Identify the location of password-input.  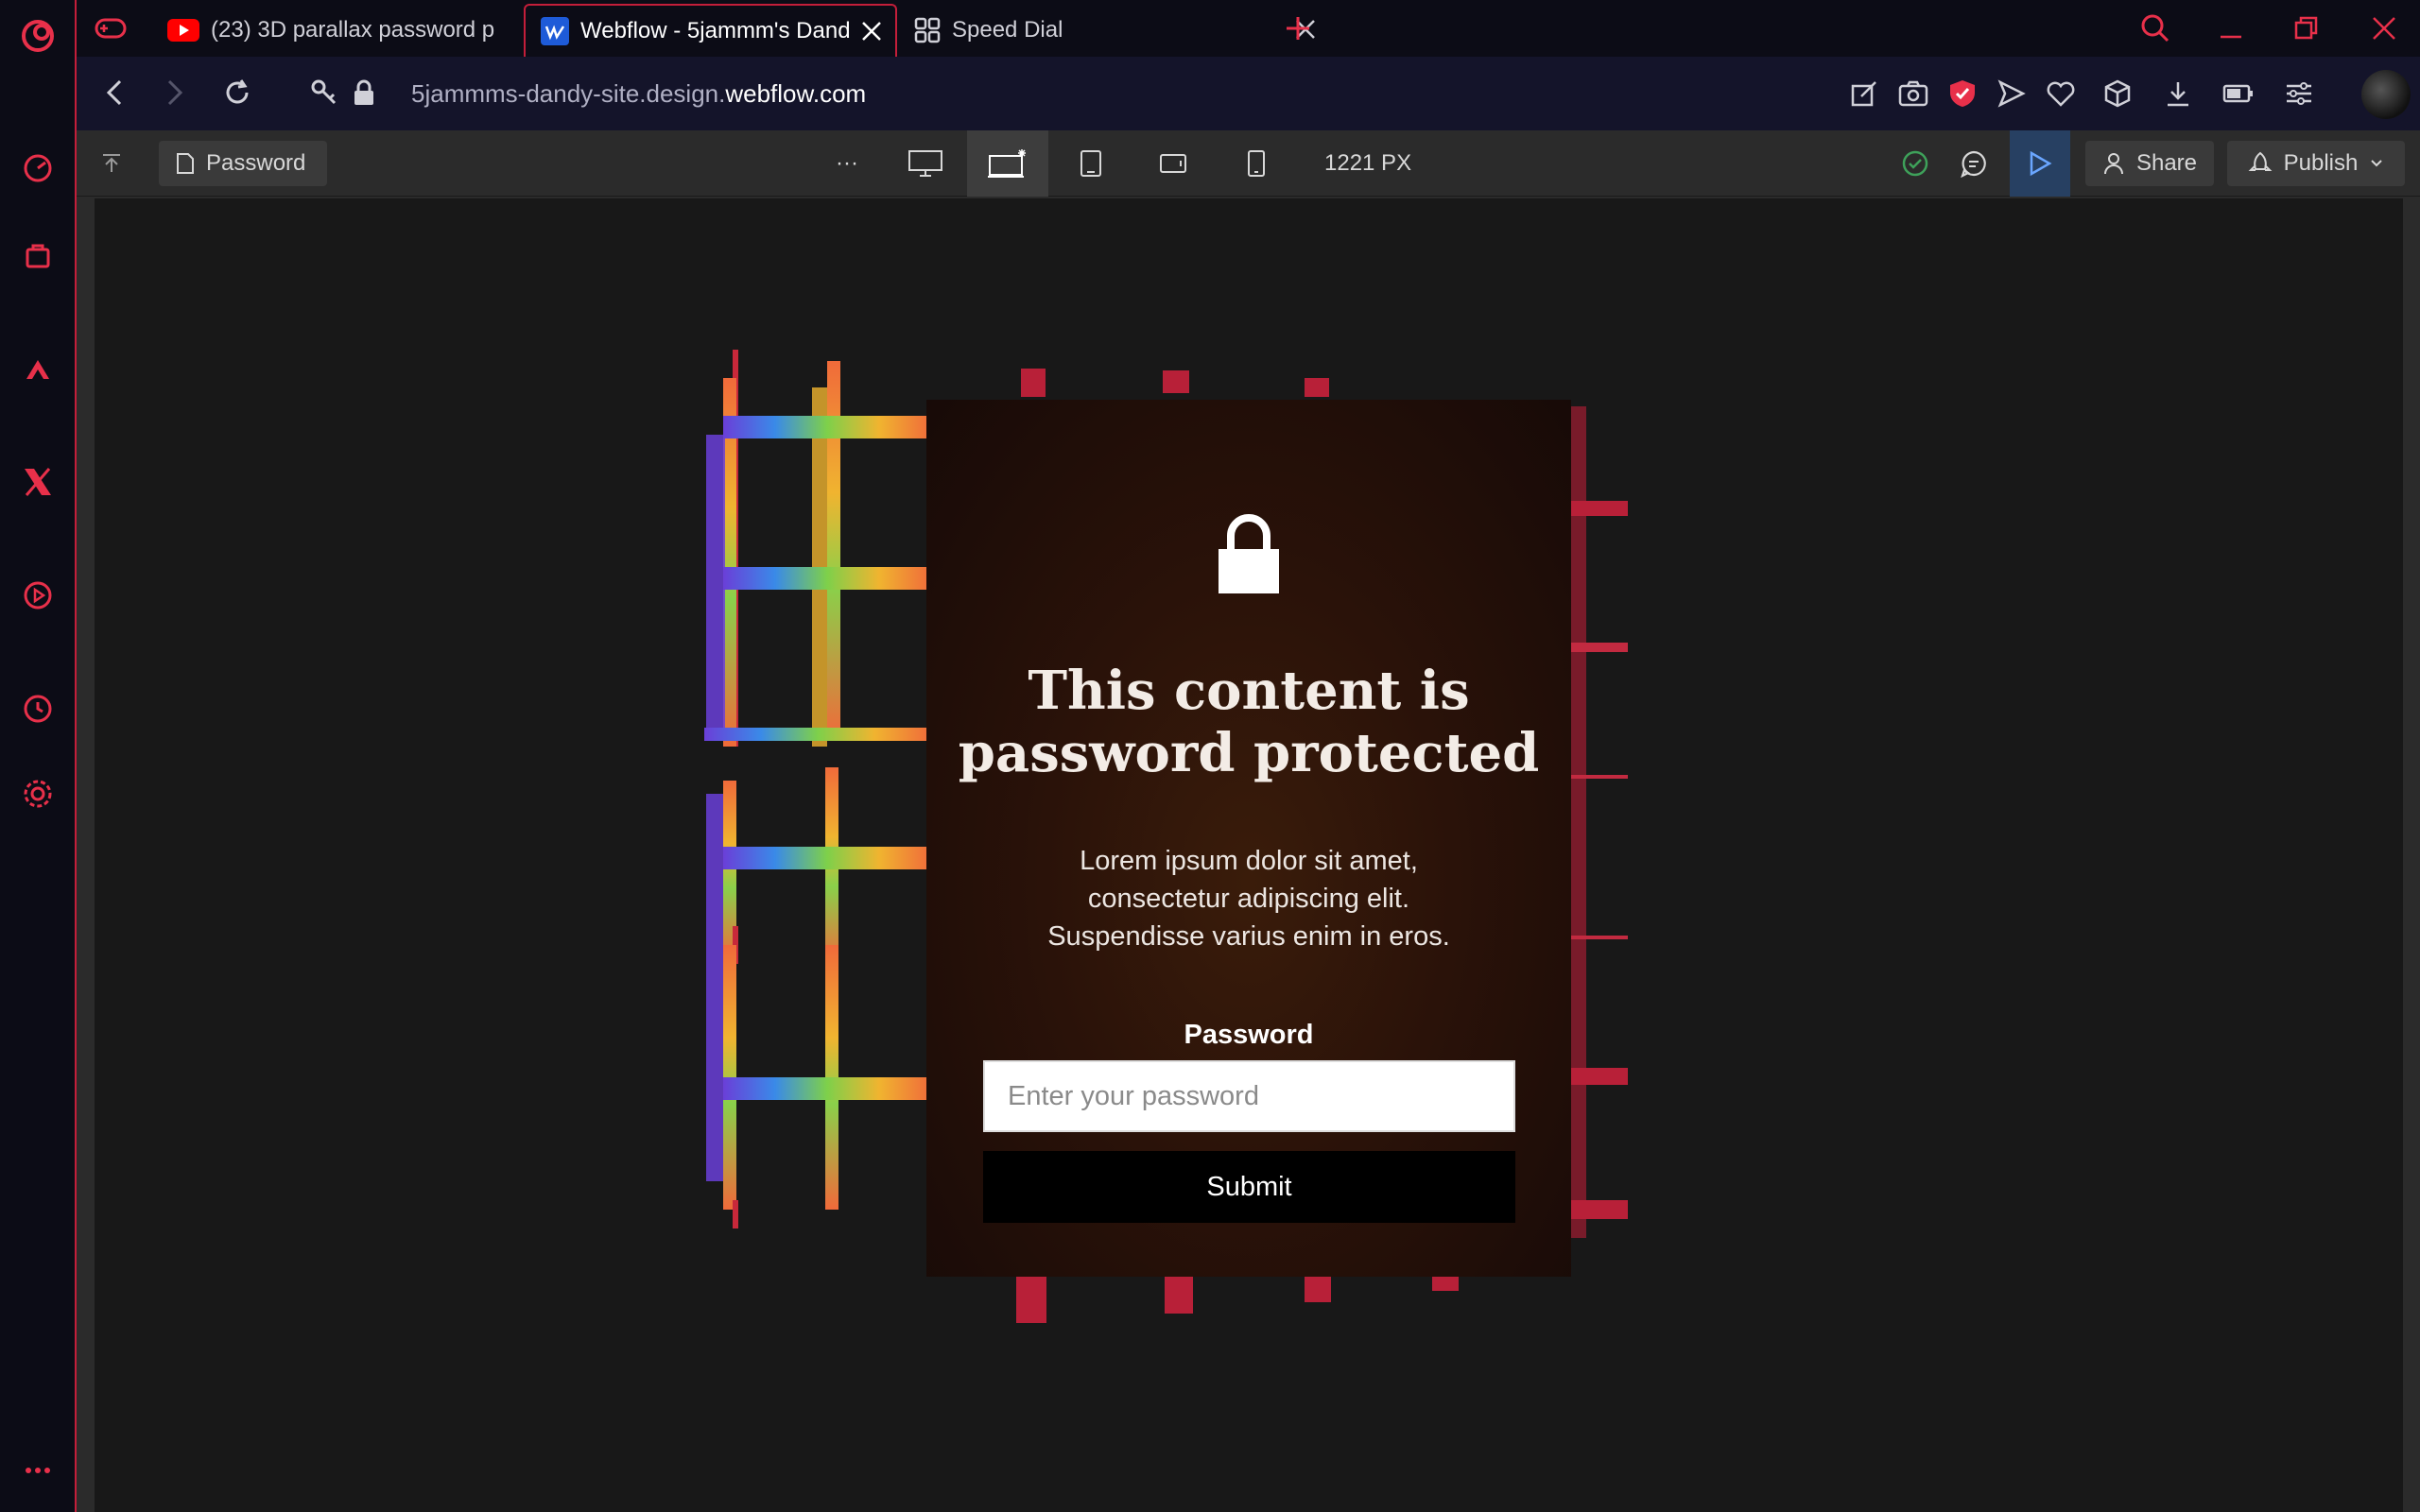
(1249, 1096).